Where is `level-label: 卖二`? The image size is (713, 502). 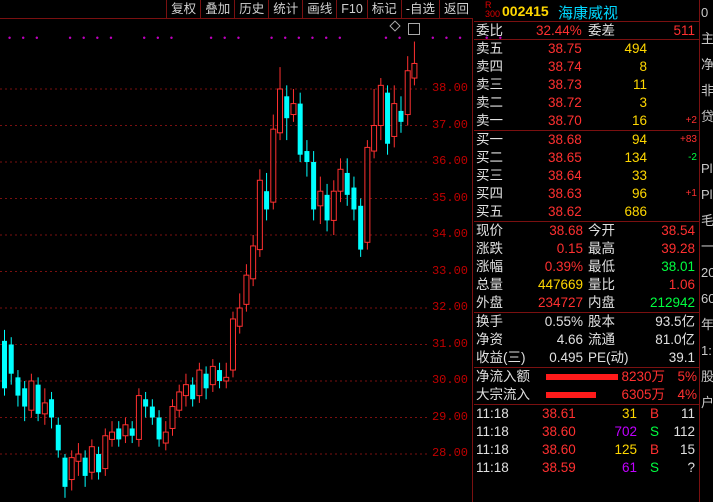 level-label: 卖二 is located at coordinates (489, 102).